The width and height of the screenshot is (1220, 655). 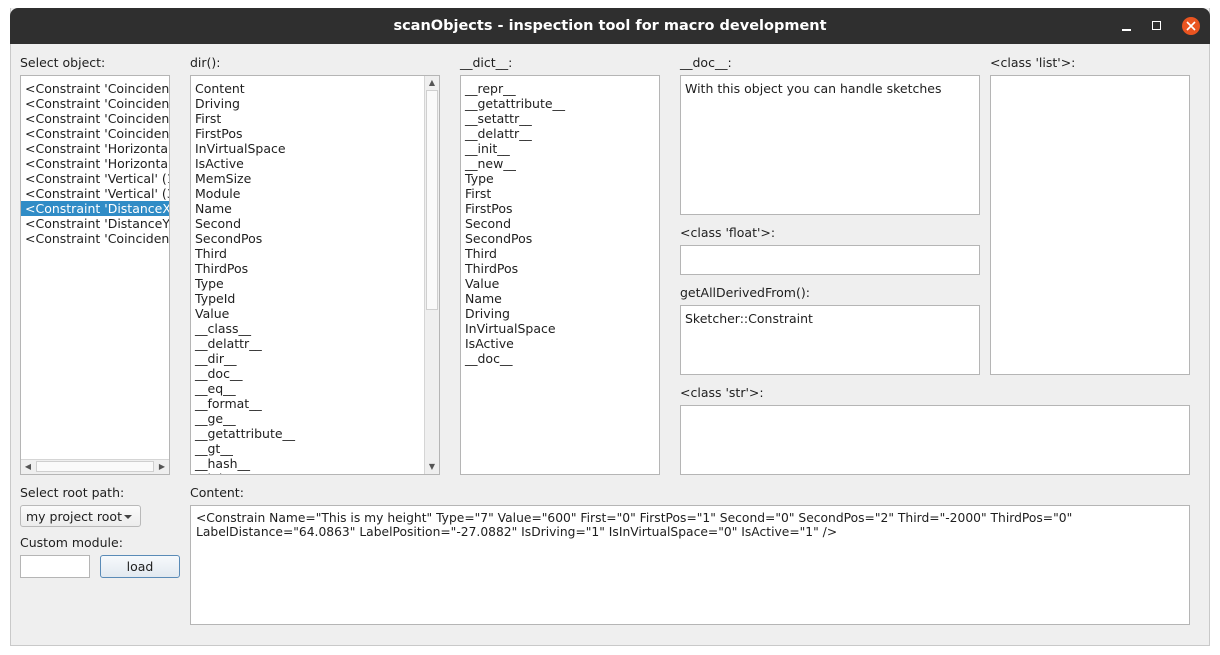 What do you see at coordinates (205, 62) in the screenshot?
I see `dir-label: dir():` at bounding box center [205, 62].